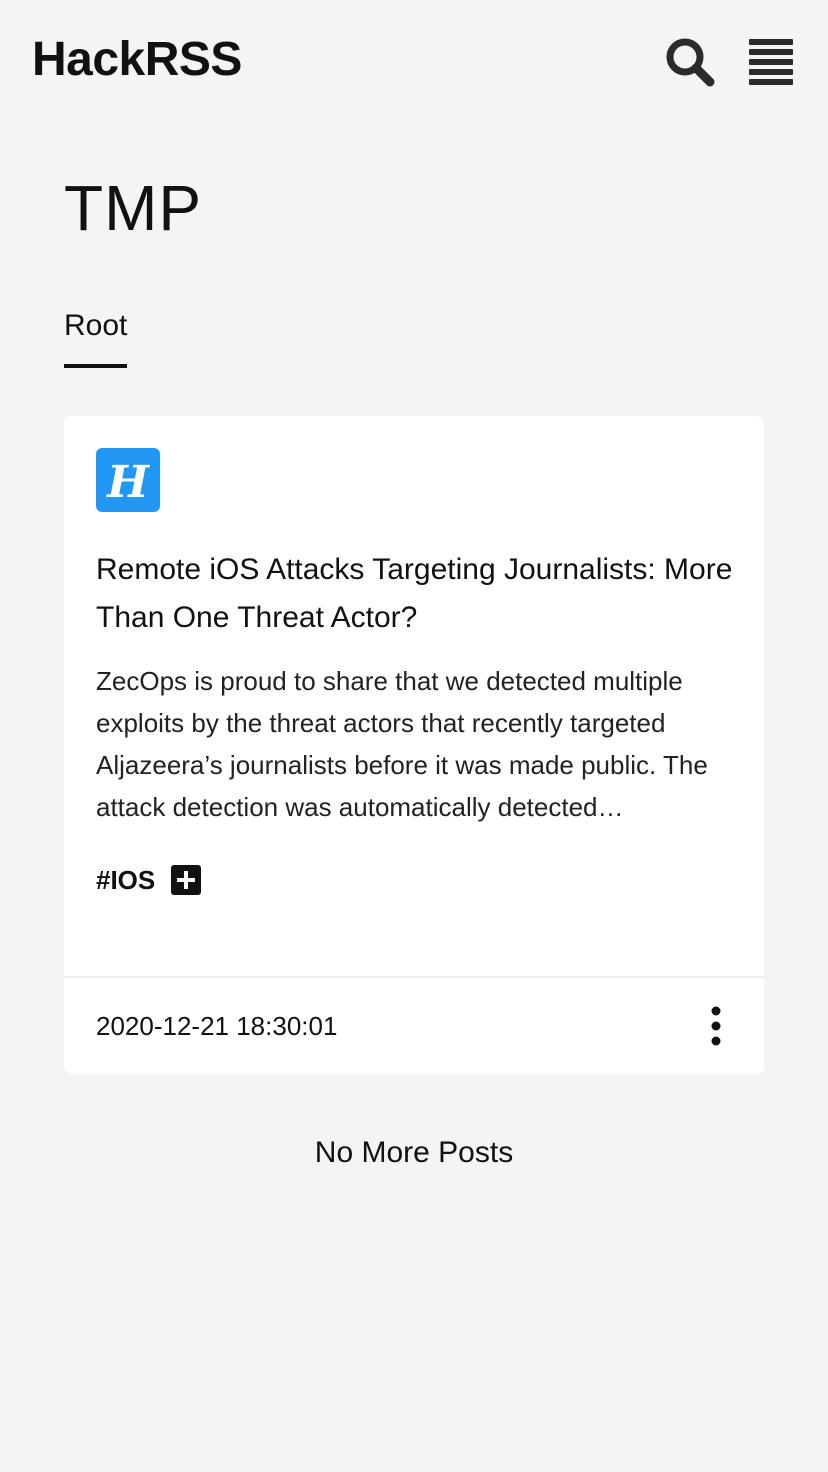 The image size is (828, 1472). What do you see at coordinates (133, 208) in the screenshot?
I see `page-title: TMP` at bounding box center [133, 208].